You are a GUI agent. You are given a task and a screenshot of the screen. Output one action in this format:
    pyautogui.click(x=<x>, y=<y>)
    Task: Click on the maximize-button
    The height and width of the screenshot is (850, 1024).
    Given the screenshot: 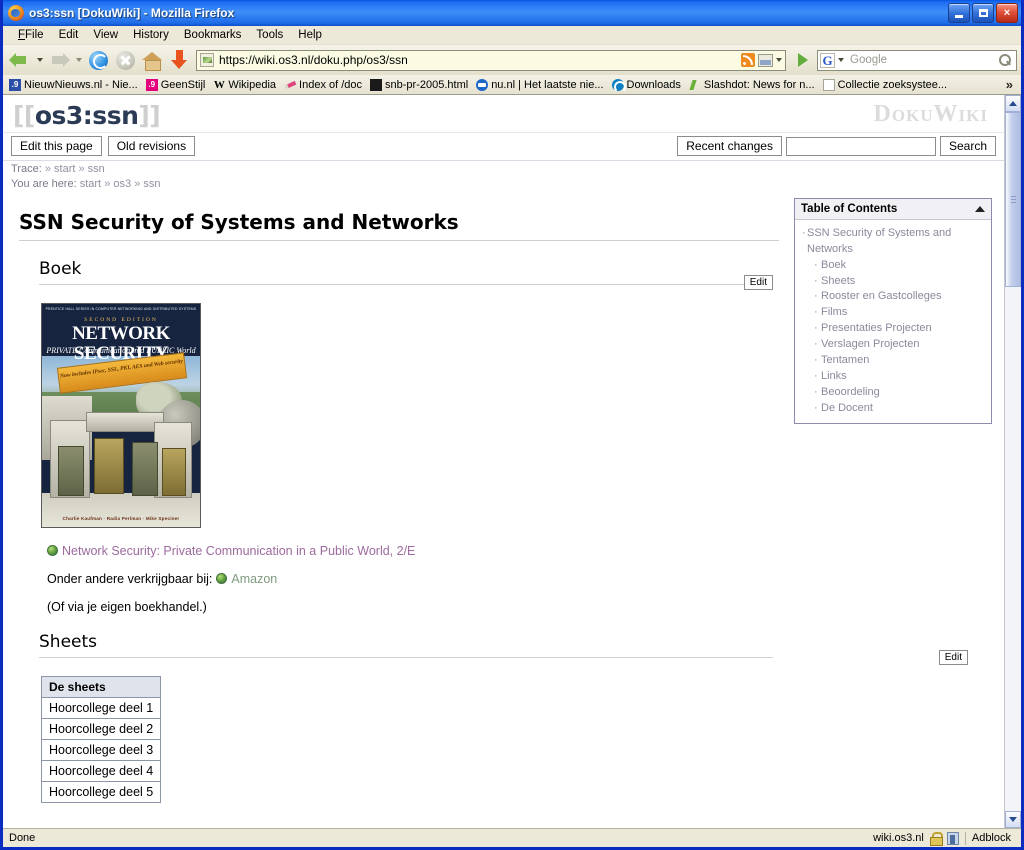 What is the action you would take?
    pyautogui.click(x=983, y=13)
    